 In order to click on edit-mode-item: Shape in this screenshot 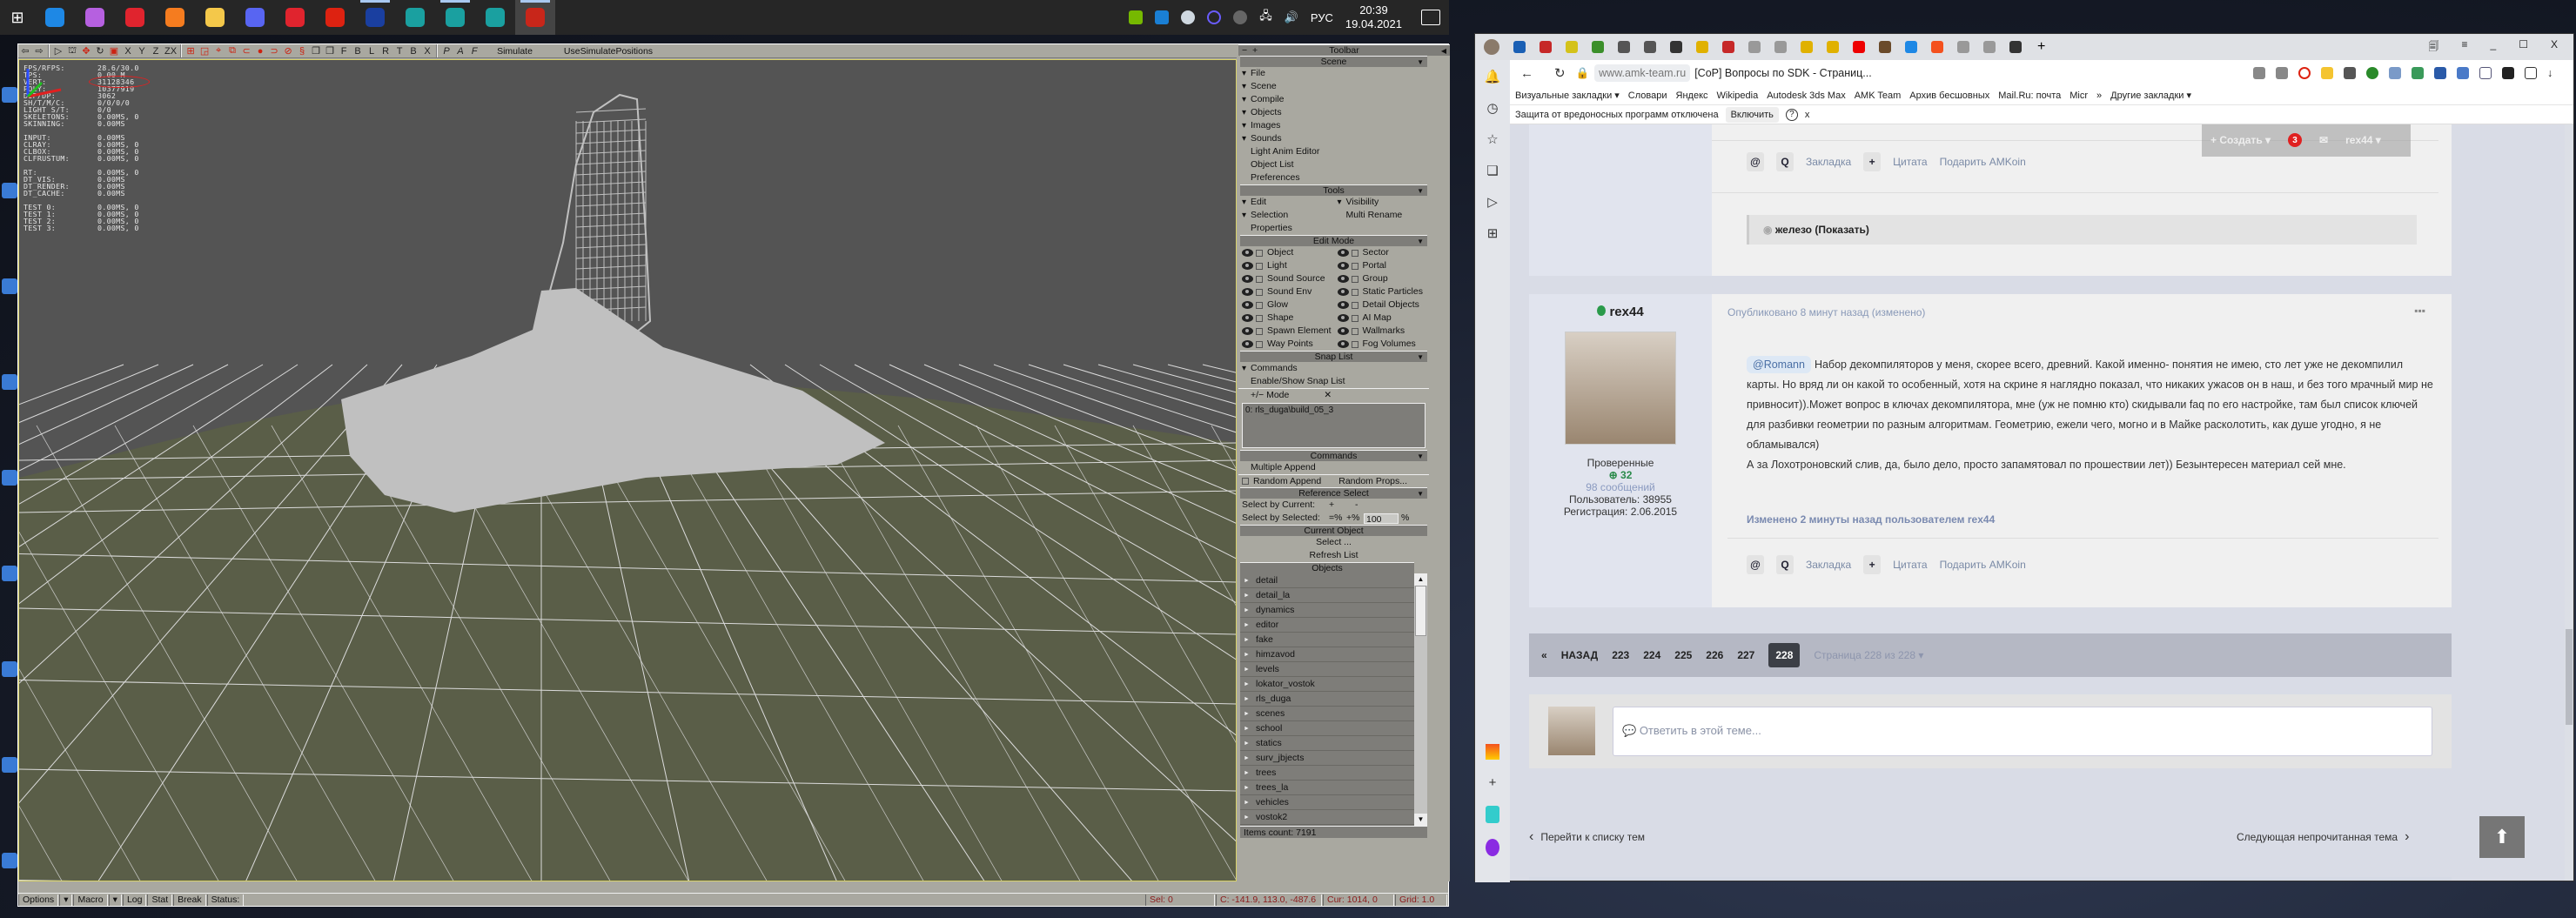, I will do `click(1286, 318)`.